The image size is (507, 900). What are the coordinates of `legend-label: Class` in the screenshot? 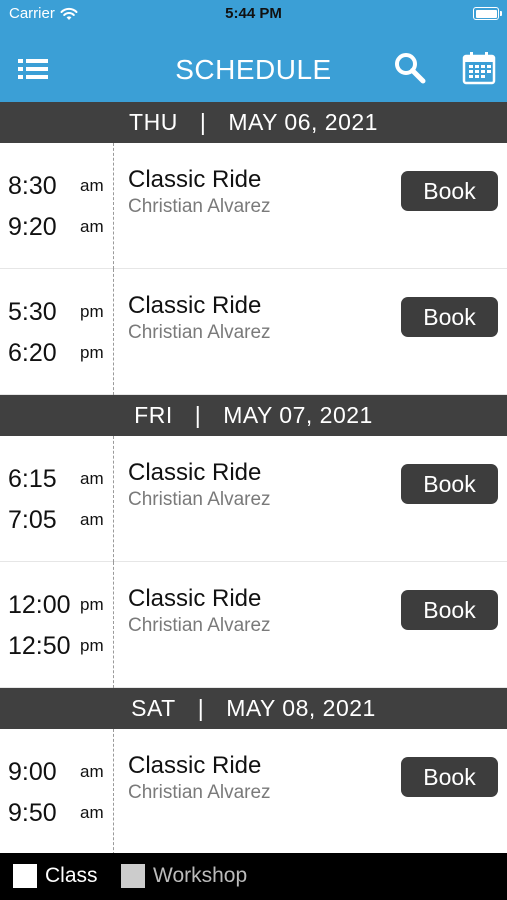 It's located at (71, 875).